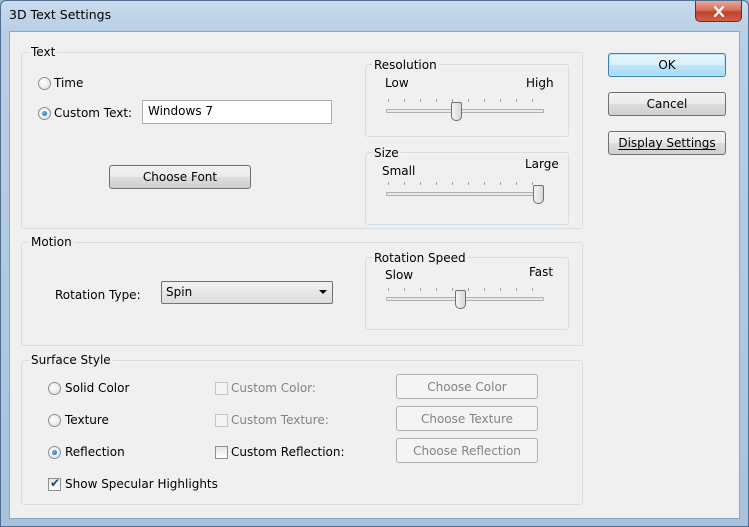 This screenshot has height=527, width=749. I want to click on custom-text-value: Windows 7, so click(181, 111).